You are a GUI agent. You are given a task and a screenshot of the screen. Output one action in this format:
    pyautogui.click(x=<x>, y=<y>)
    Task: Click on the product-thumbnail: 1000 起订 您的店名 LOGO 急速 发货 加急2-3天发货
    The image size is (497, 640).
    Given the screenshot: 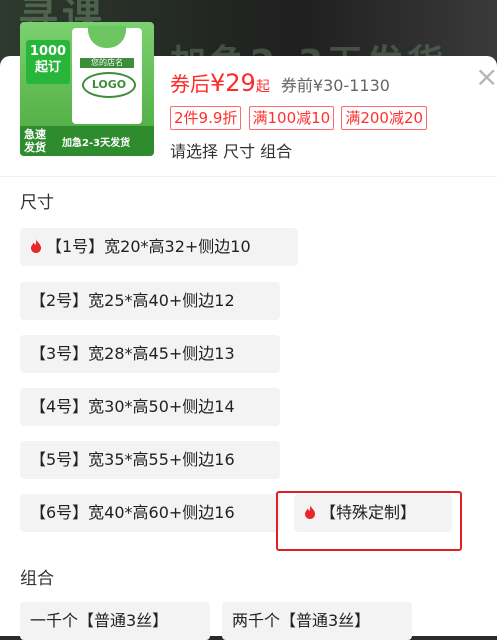 What is the action you would take?
    pyautogui.click(x=87, y=89)
    